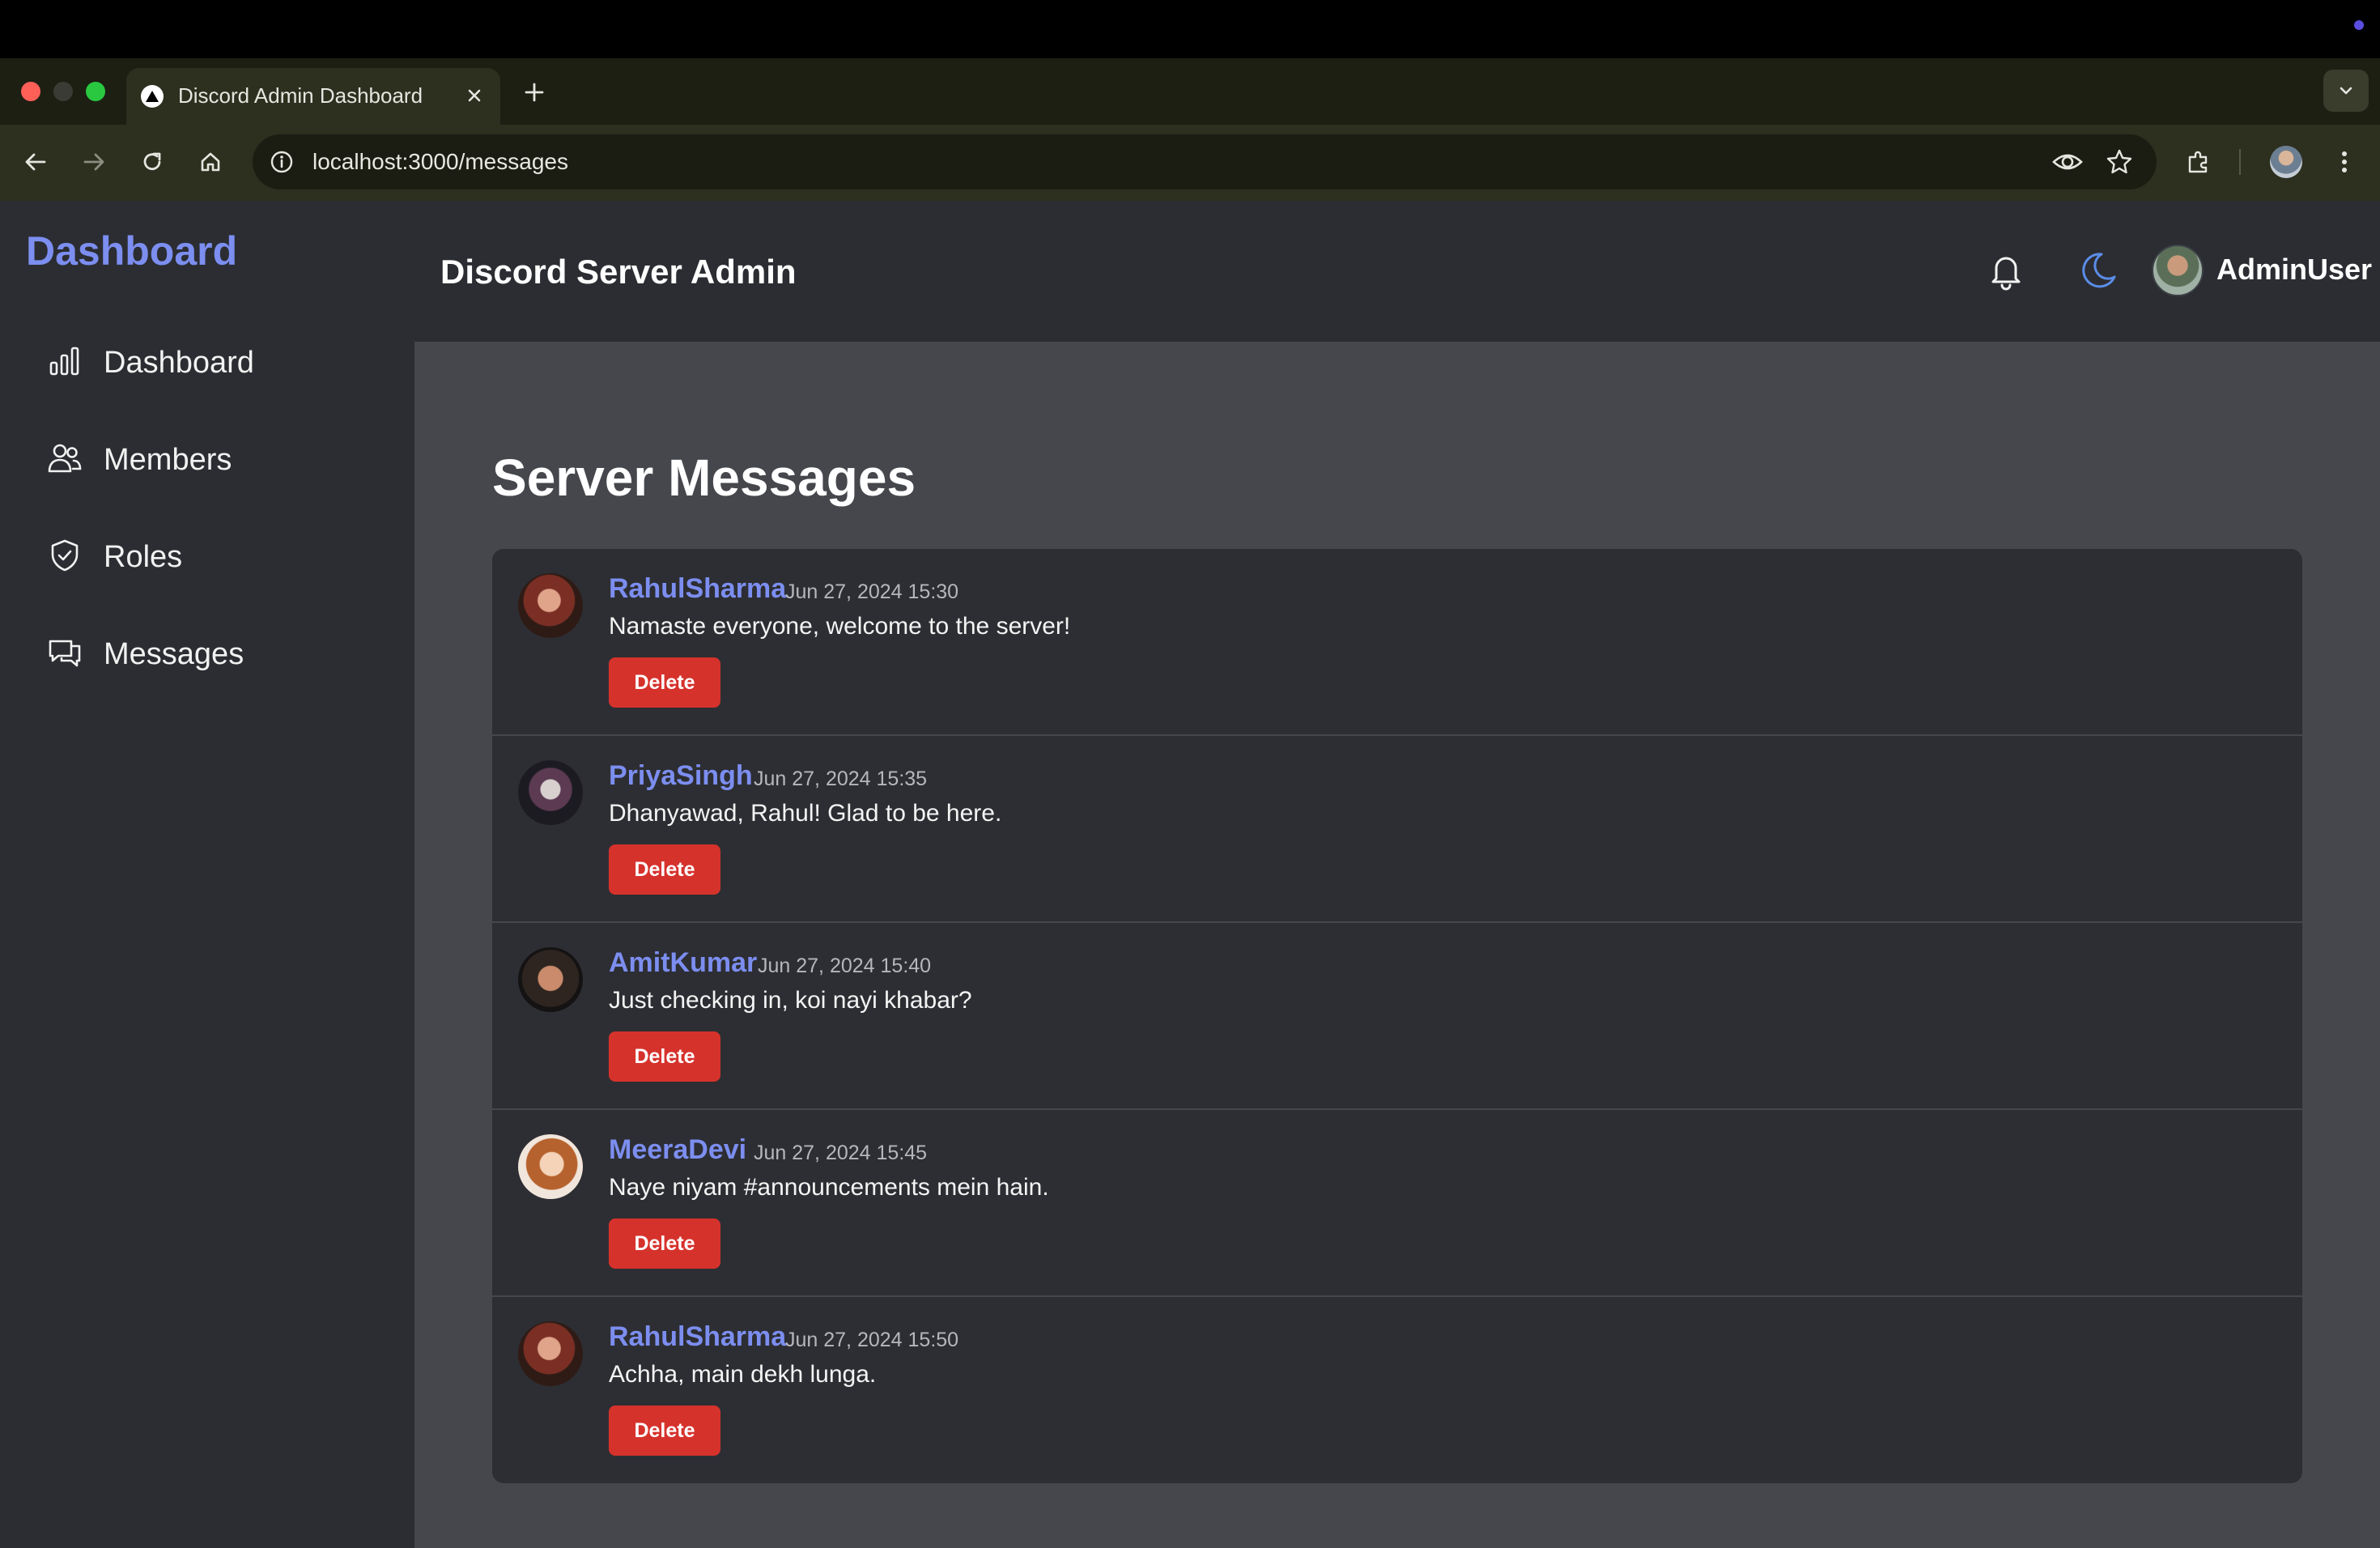 This screenshot has height=1548, width=2380. What do you see at coordinates (2286, 162) in the screenshot?
I see `profile-avatar` at bounding box center [2286, 162].